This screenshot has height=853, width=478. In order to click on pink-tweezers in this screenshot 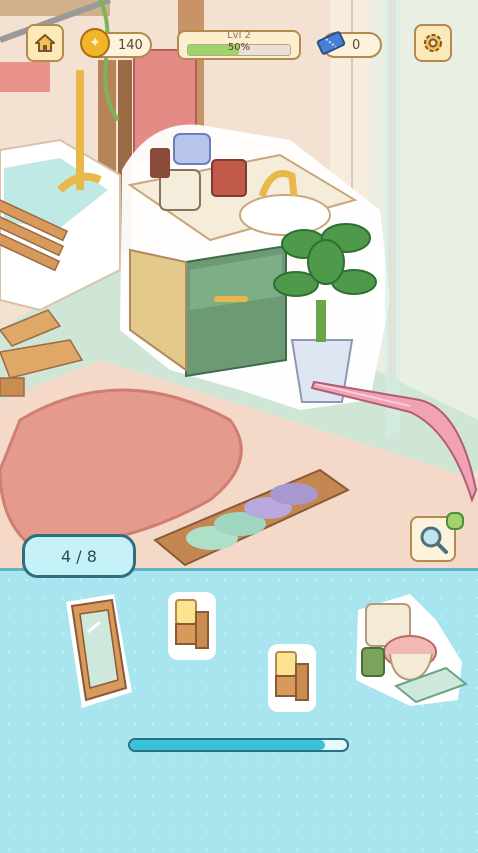, I will do `click(389, 450)`.